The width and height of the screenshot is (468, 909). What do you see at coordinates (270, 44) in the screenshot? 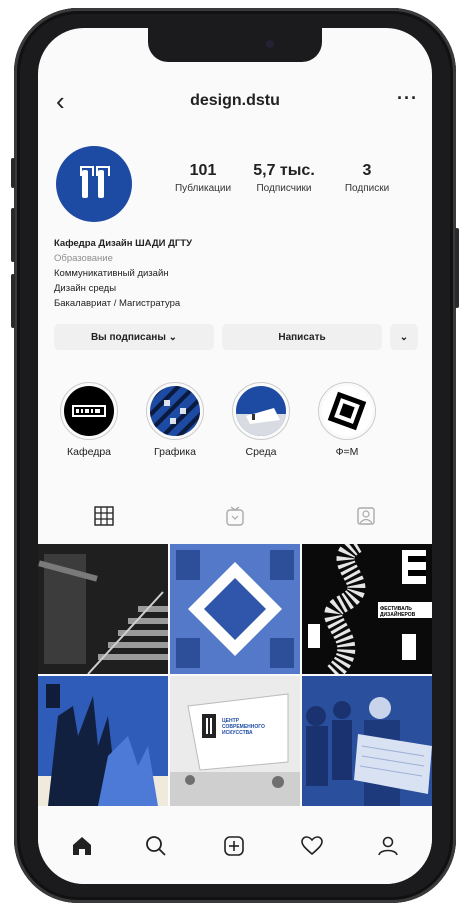
I see `camera-icon` at bounding box center [270, 44].